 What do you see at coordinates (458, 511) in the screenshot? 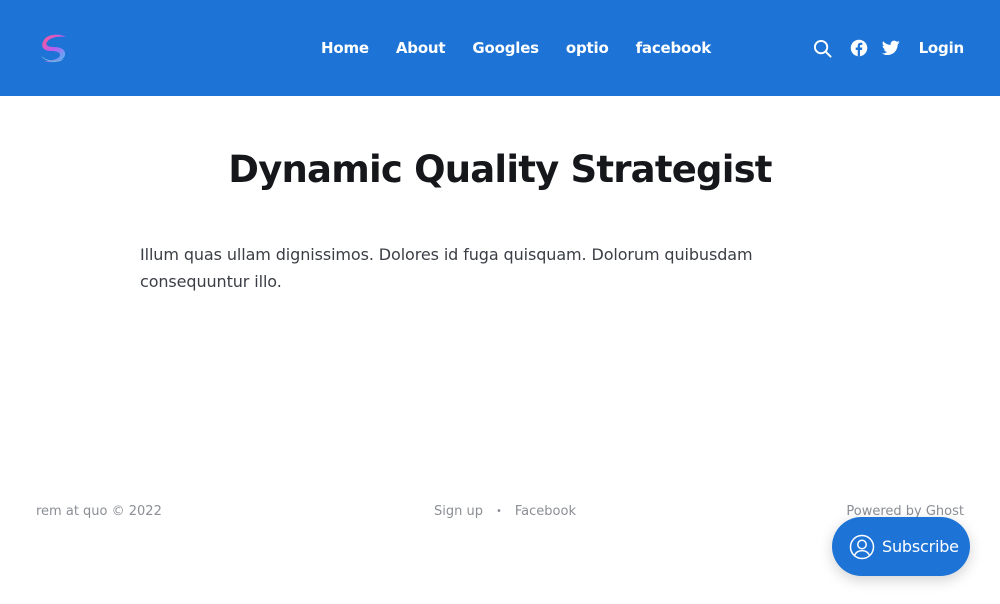
I see `footer-link-signup: Sign up` at bounding box center [458, 511].